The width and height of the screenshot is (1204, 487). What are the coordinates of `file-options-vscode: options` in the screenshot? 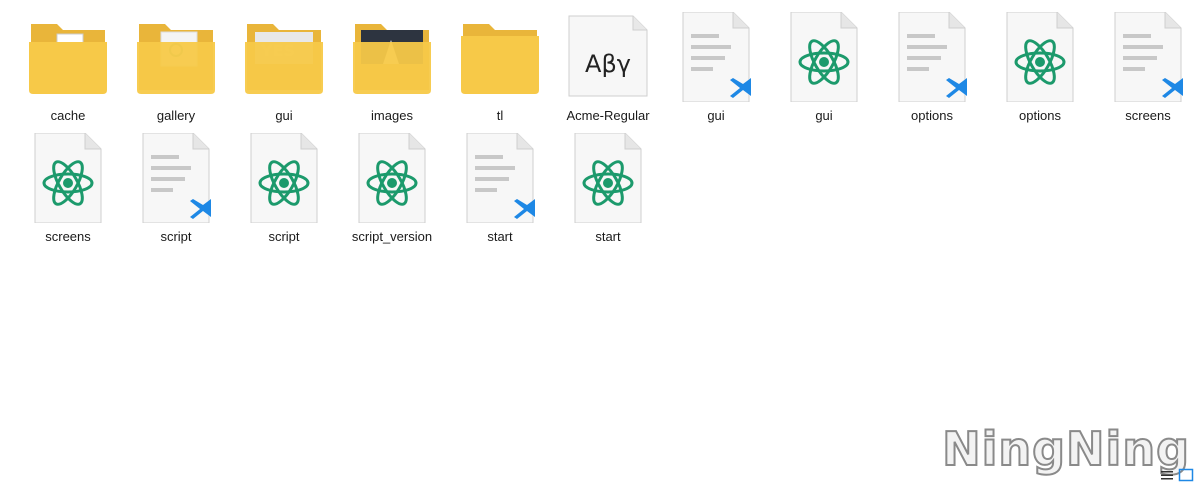 It's located at (932, 70).